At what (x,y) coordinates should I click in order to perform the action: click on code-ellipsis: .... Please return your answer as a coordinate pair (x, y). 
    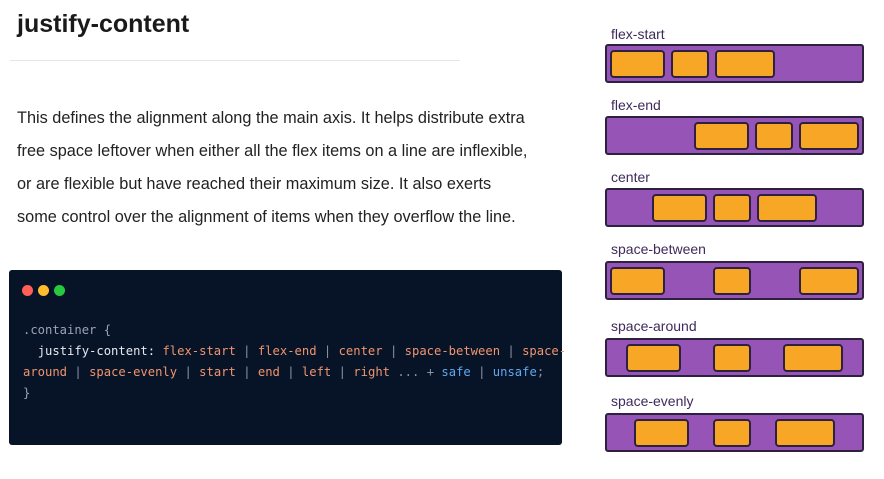
    Looking at the image, I should click on (408, 372).